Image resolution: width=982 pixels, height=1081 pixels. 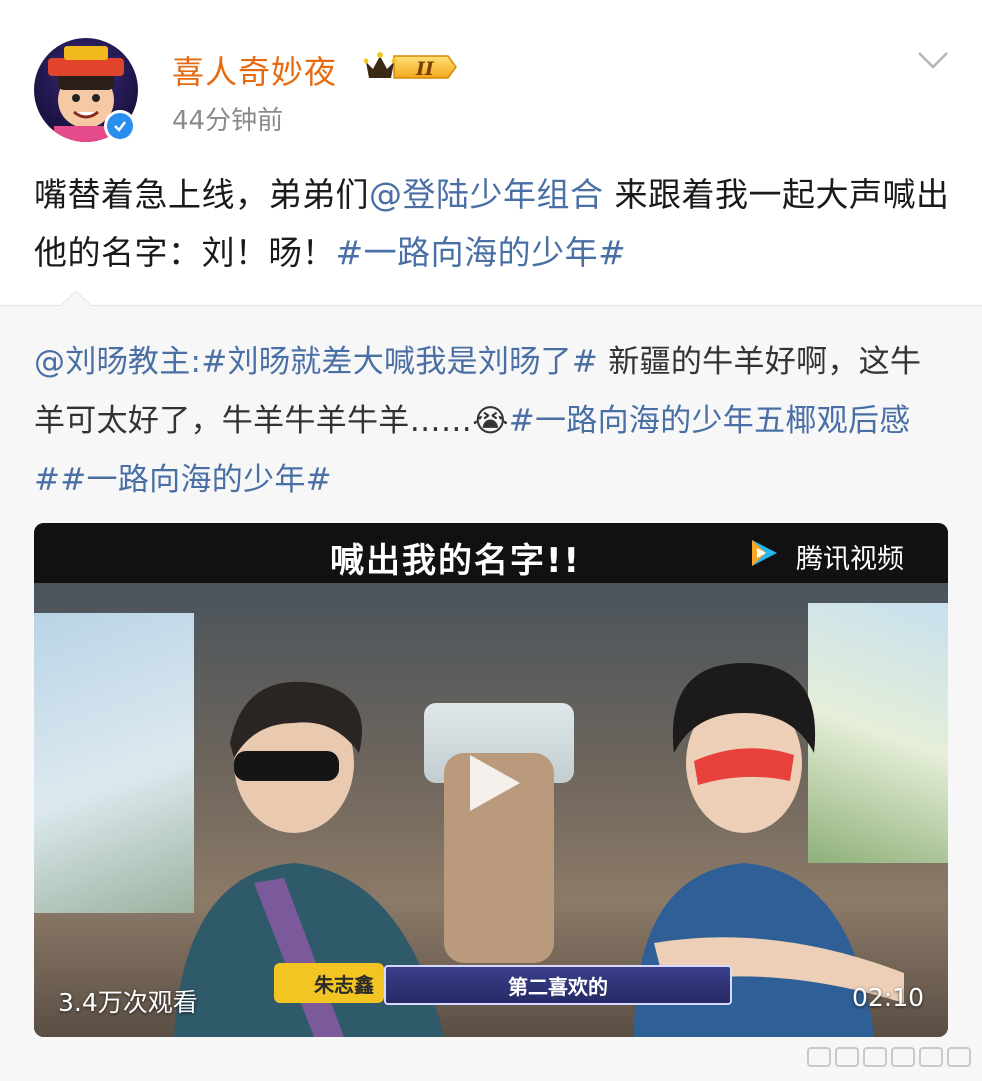 What do you see at coordinates (494, 783) in the screenshot?
I see `play-icon` at bounding box center [494, 783].